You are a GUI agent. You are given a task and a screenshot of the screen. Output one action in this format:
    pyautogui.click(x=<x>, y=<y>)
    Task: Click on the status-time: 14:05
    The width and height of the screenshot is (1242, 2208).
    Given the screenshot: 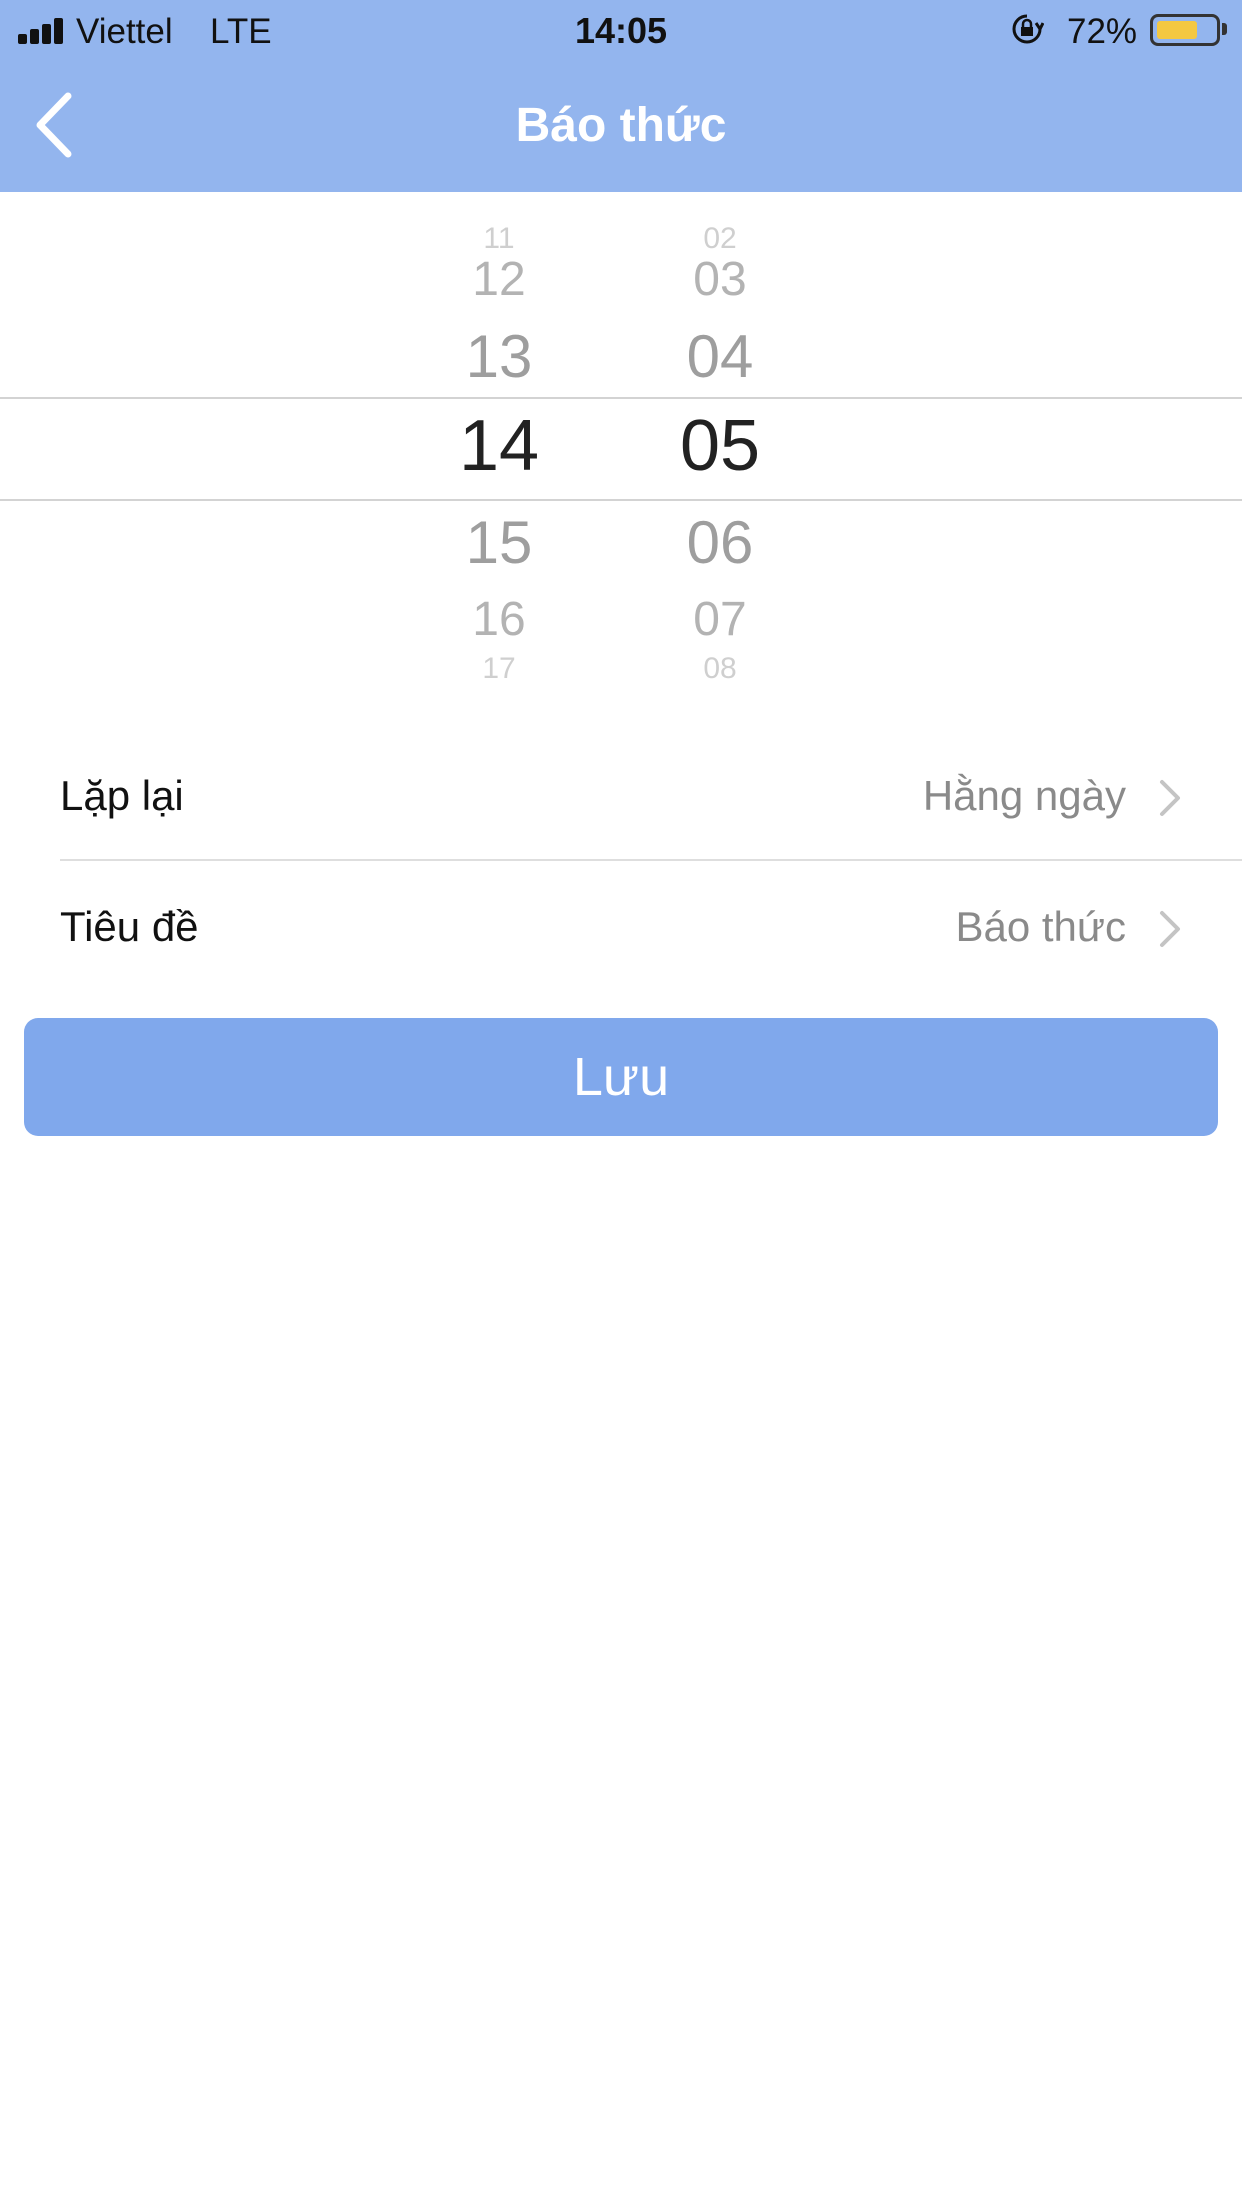 What is the action you would take?
    pyautogui.click(x=621, y=30)
    